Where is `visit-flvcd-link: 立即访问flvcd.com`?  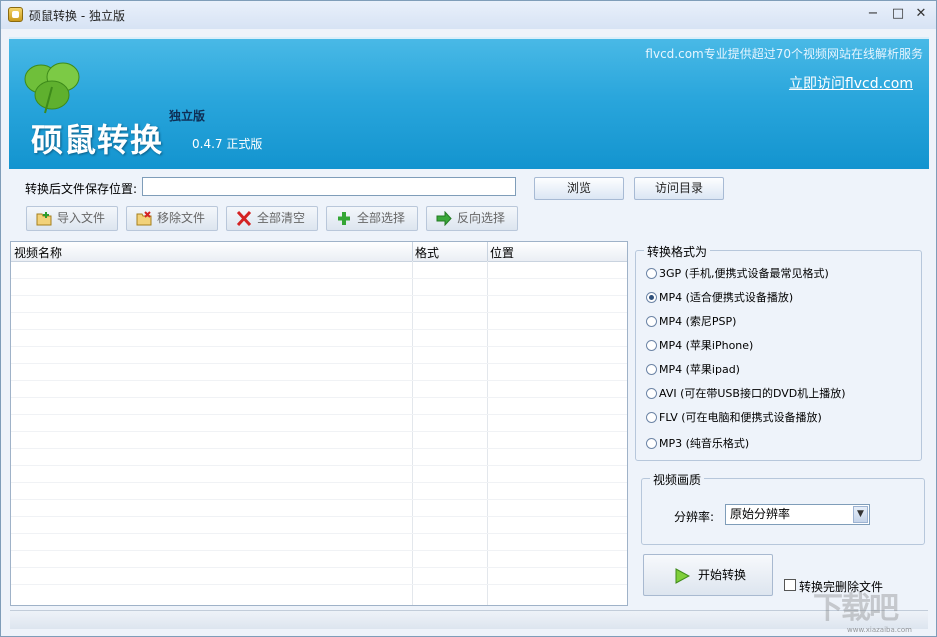 visit-flvcd-link: 立即访问flvcd.com is located at coordinates (851, 83).